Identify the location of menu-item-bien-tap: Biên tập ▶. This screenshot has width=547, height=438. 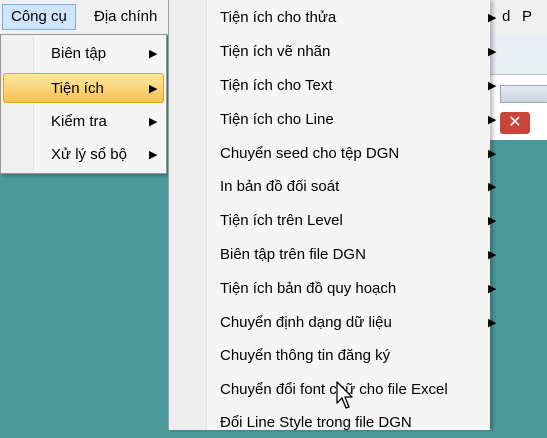
(83, 54).